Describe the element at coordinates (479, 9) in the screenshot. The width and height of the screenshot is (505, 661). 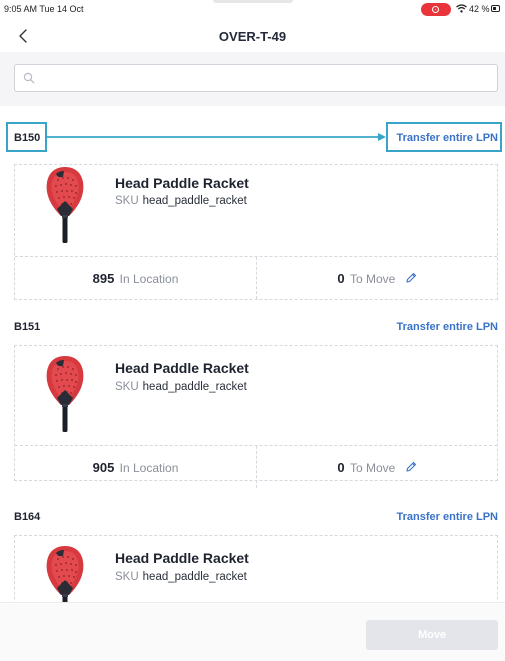
I see `battery-percent: 42 %` at that location.